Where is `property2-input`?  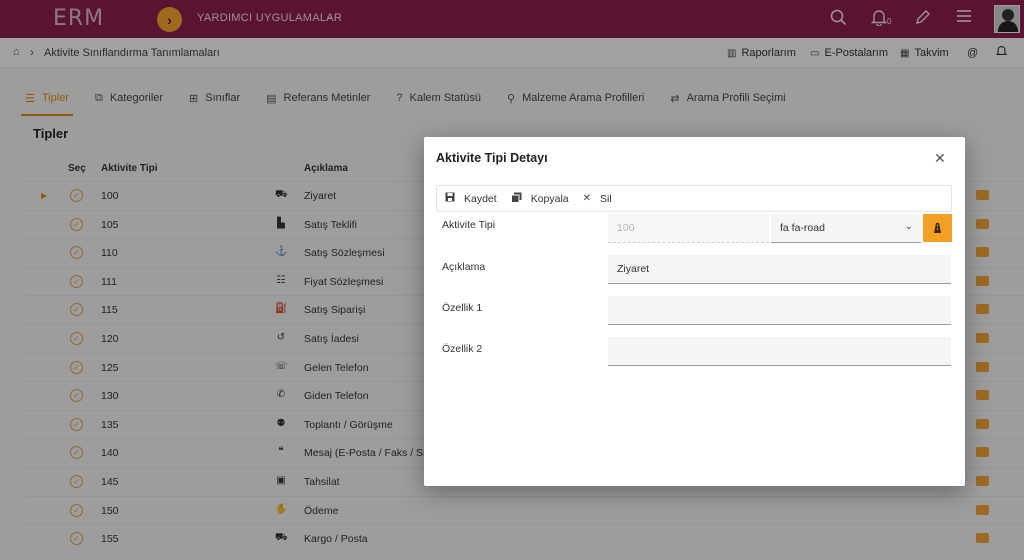 property2-input is located at coordinates (779, 351).